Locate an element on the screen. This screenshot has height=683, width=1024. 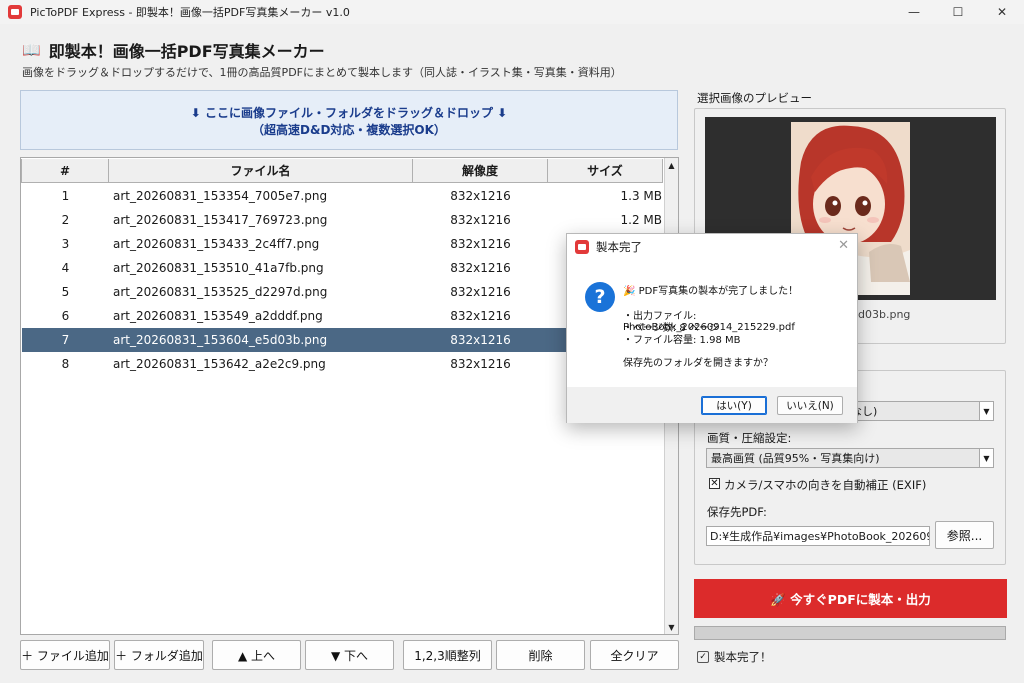
quality-dropdown-value: 最高画質 (品質95%・写真集向け) is located at coordinates (795, 458).